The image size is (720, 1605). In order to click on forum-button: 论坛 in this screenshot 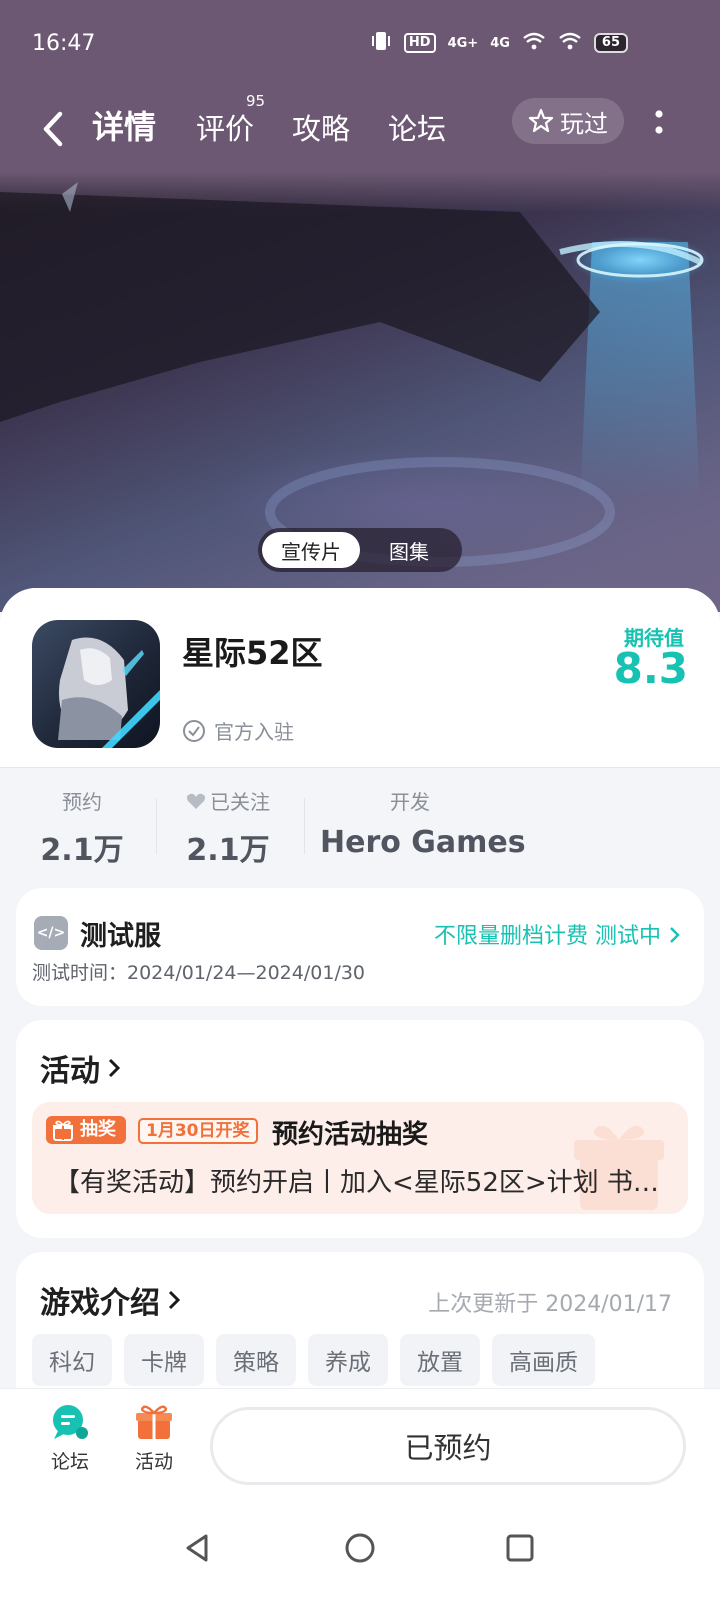, I will do `click(70, 1438)`.